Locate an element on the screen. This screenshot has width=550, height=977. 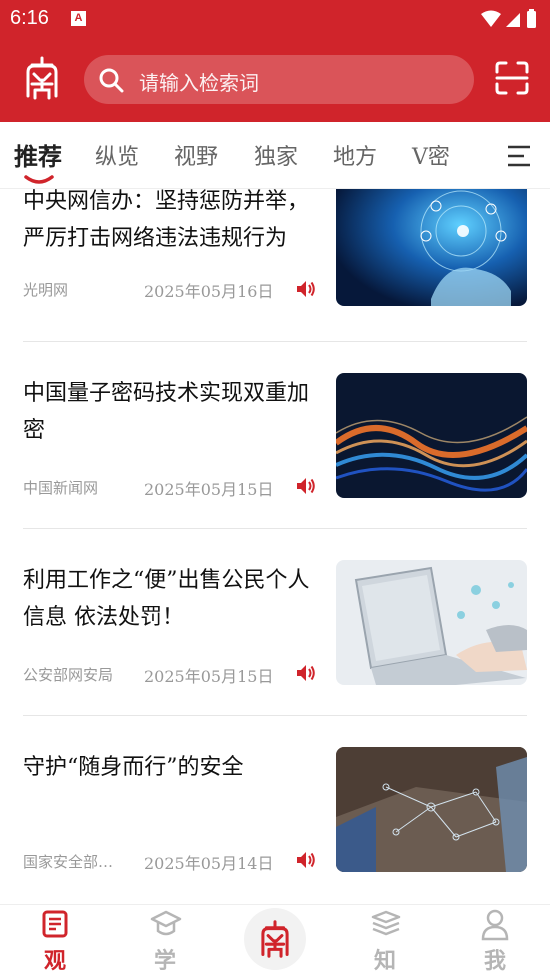
nav-item-learn: 学 is located at coordinates (165, 941).